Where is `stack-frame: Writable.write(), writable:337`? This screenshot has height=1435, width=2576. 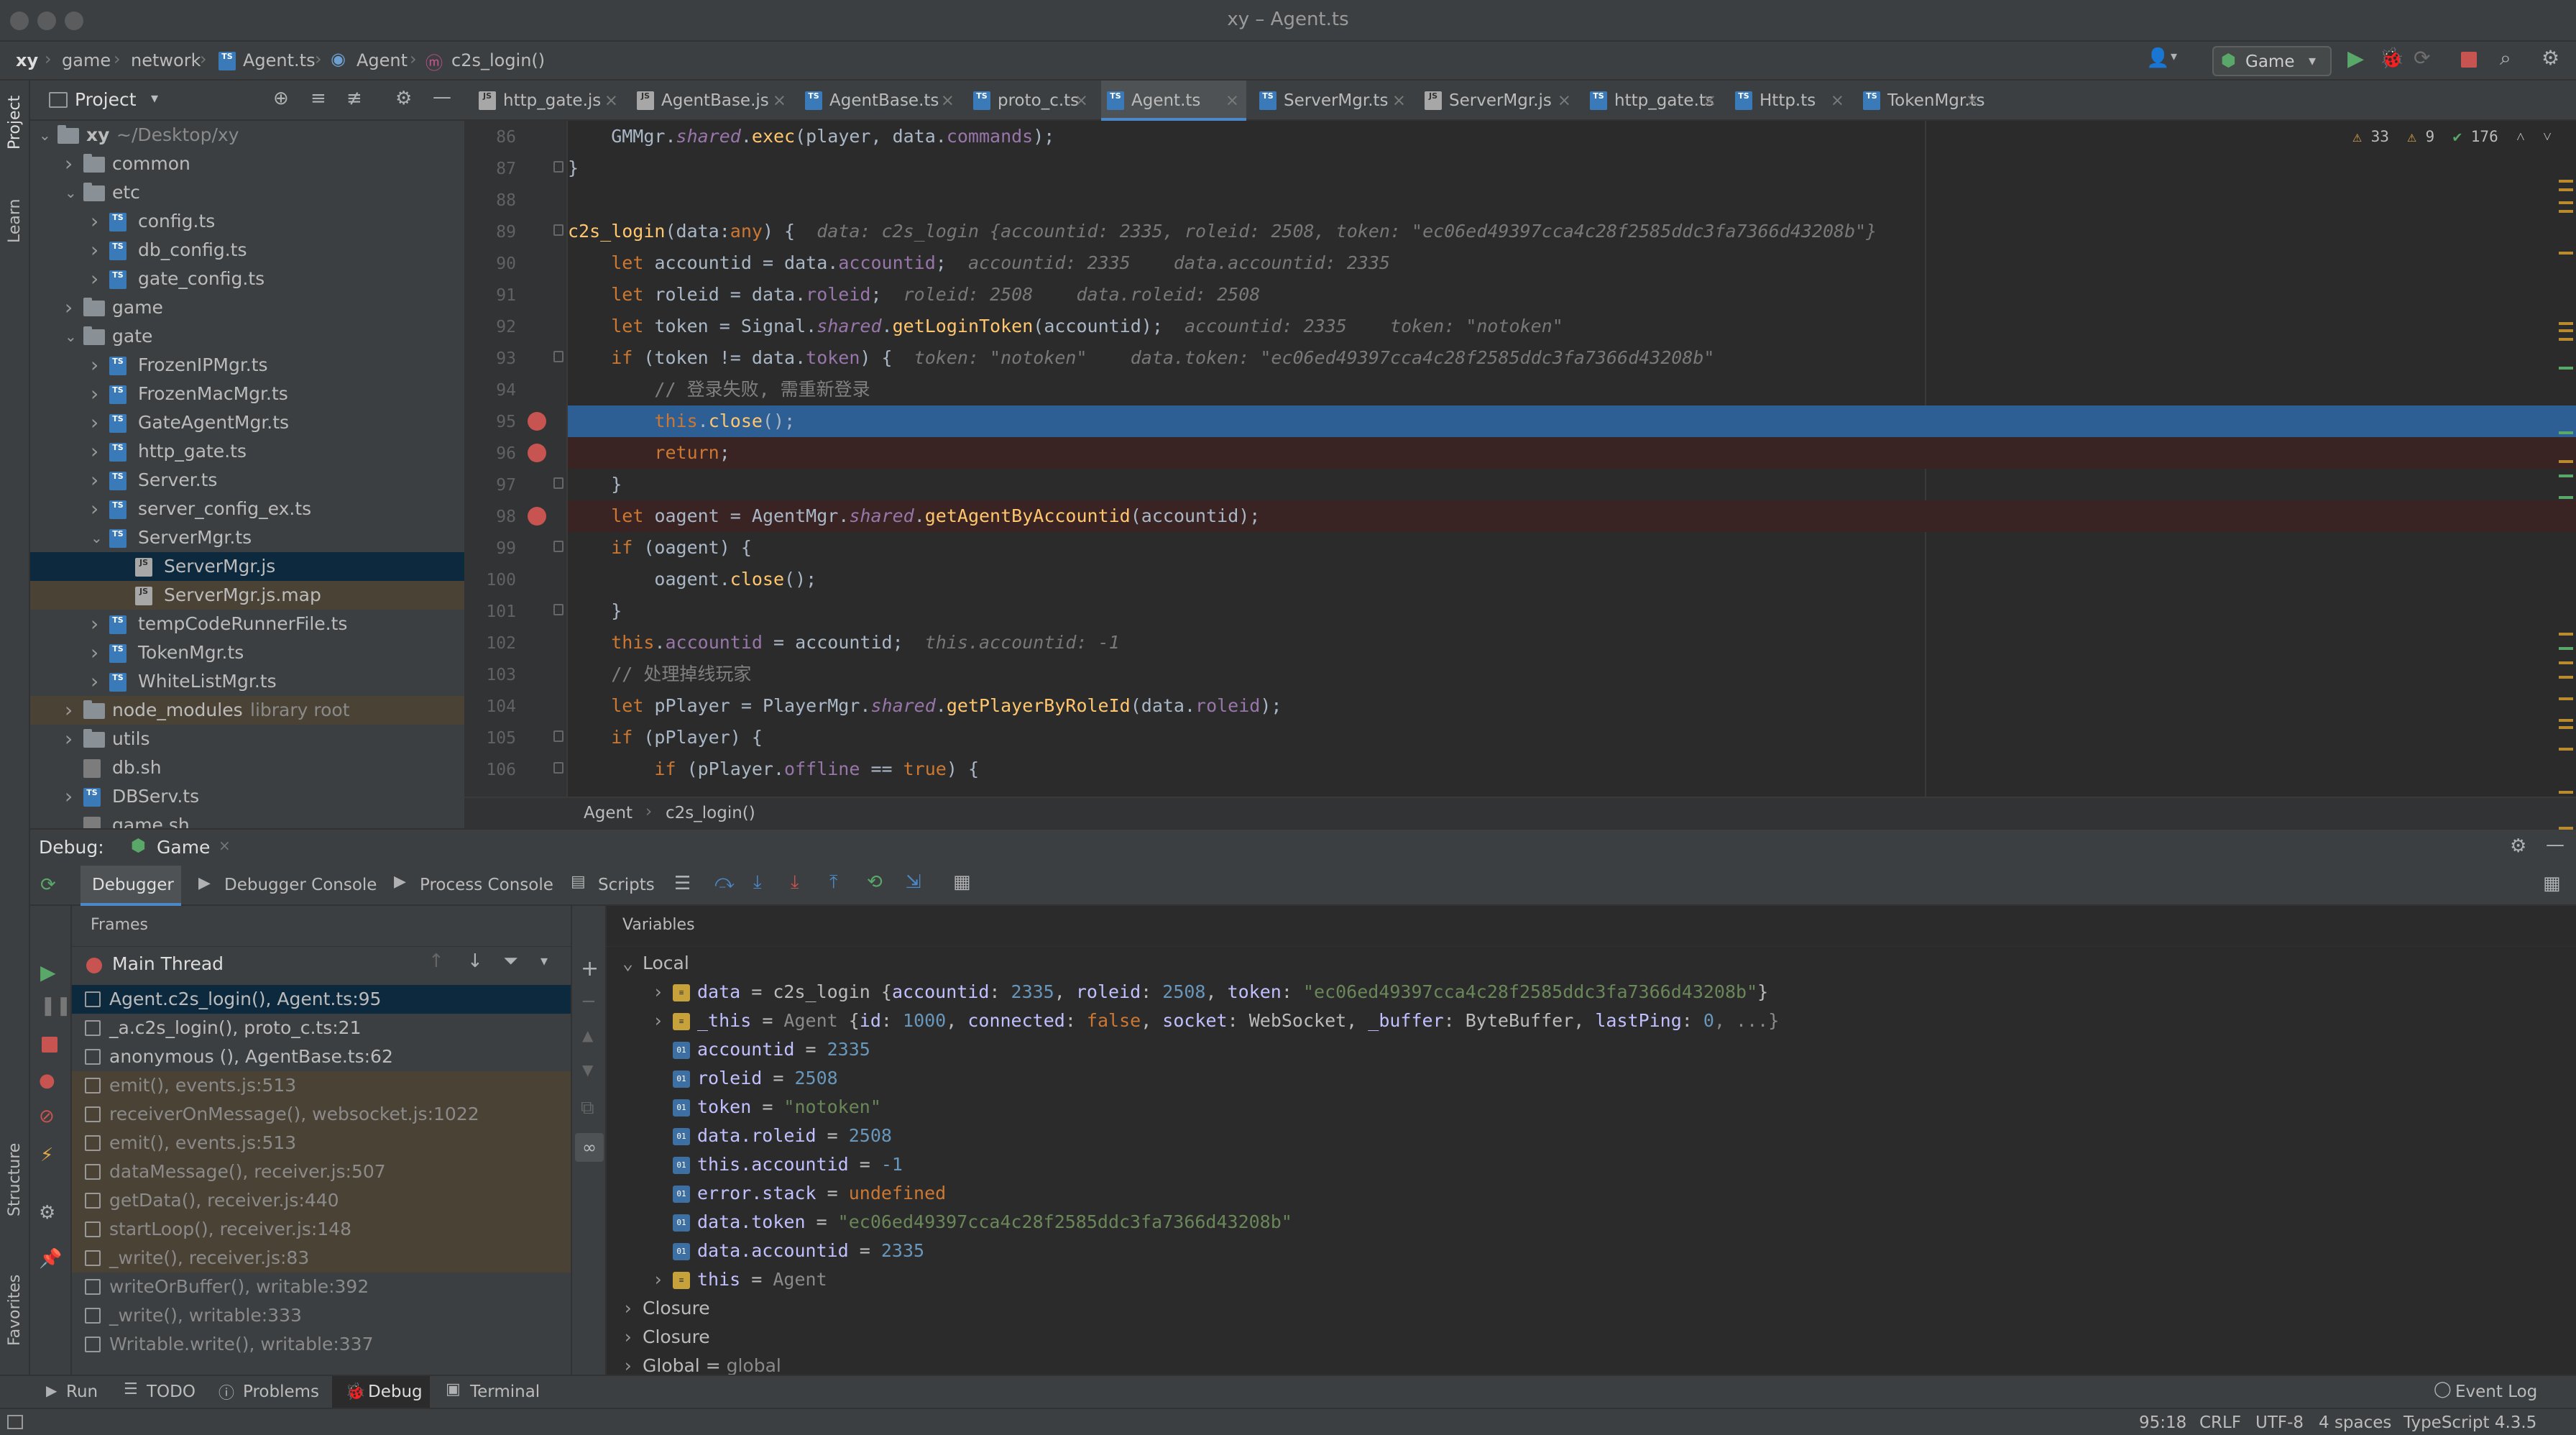
stack-frame: Writable.write(), writable:337 is located at coordinates (321, 1344).